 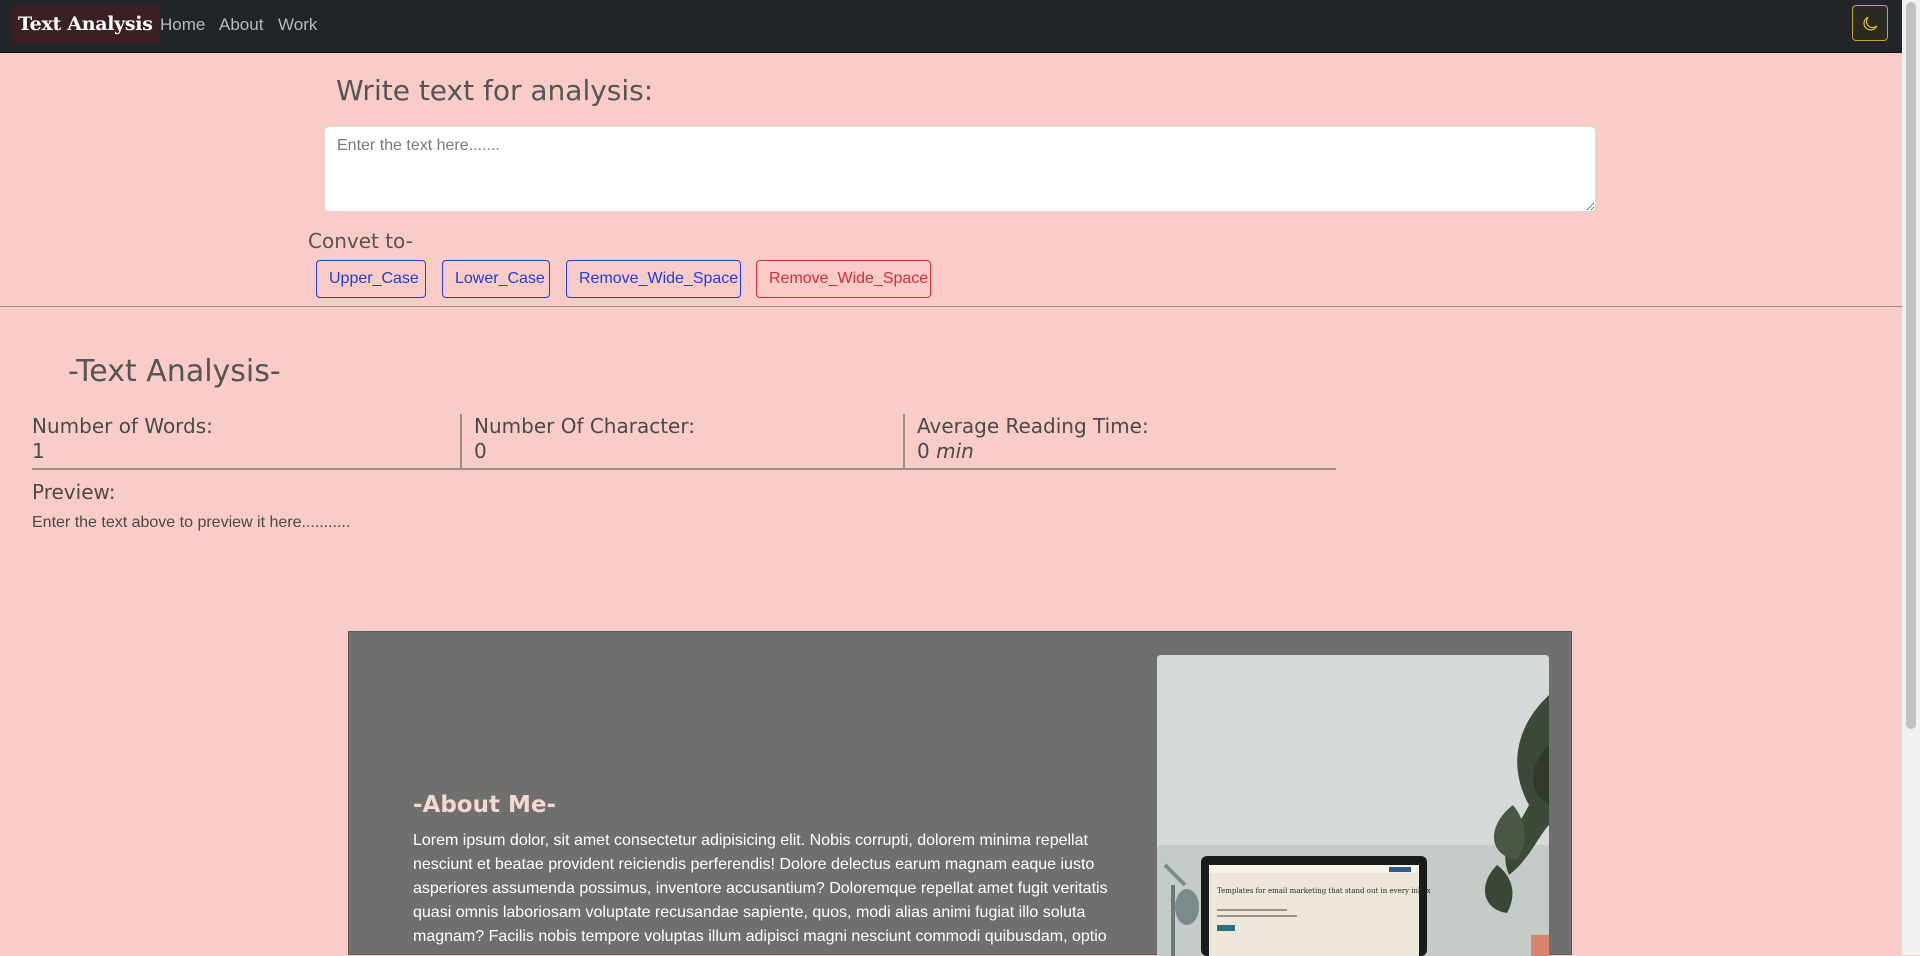 I want to click on stat-word-count: Number of Words: 1, so click(x=246, y=442).